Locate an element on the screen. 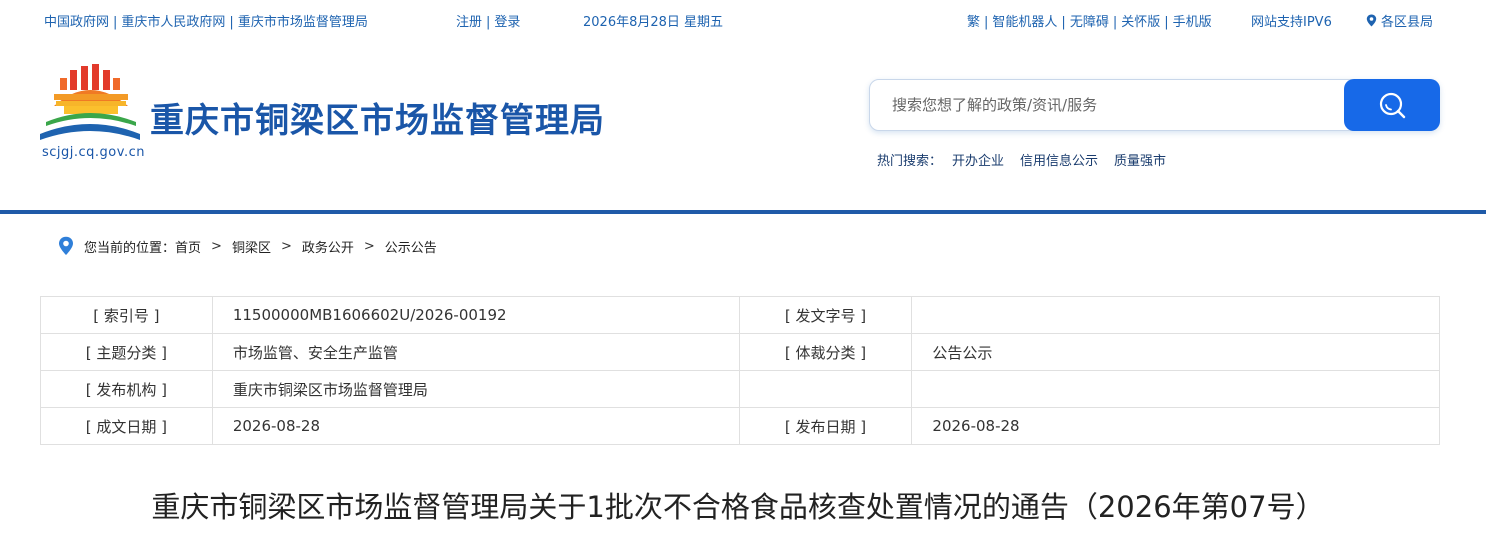  hot-search-item: 开办企业 is located at coordinates (978, 161).